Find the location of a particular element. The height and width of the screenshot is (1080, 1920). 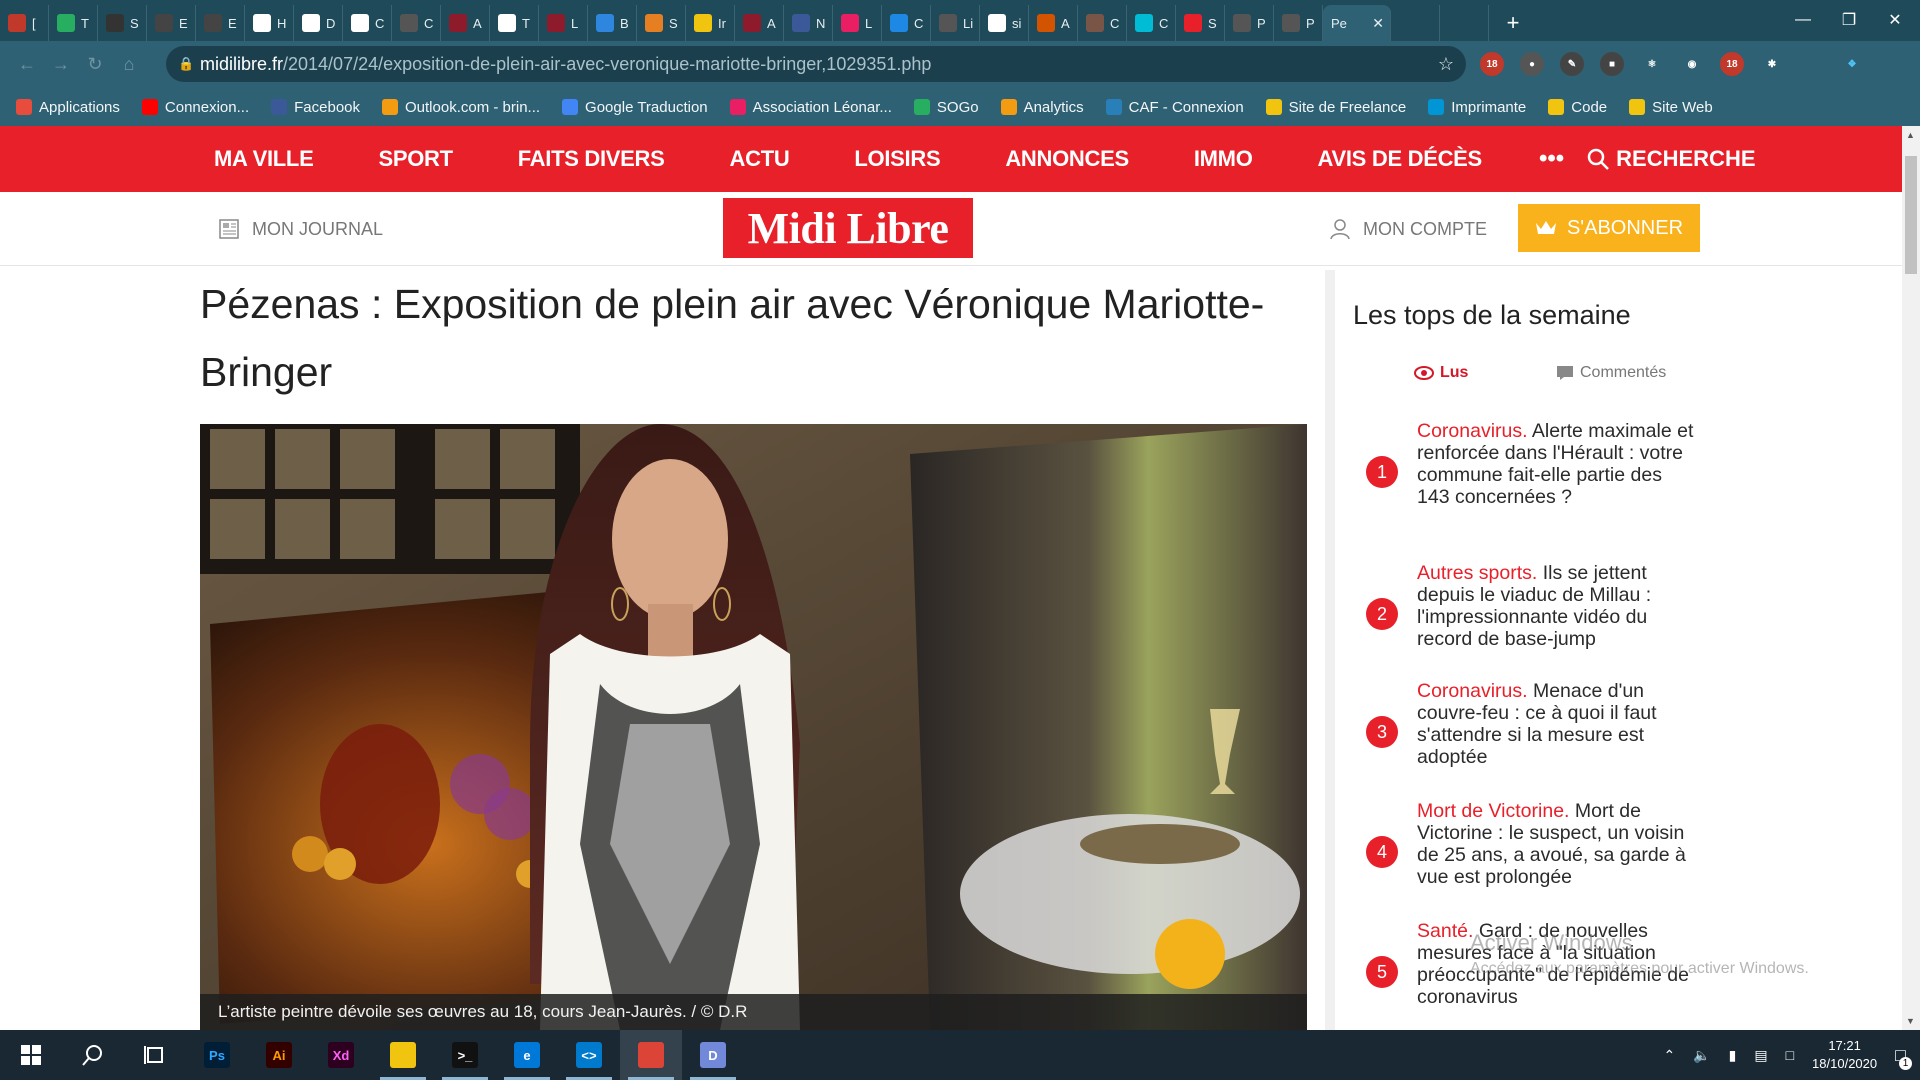

taskbar-app: Xd is located at coordinates (341, 1055).